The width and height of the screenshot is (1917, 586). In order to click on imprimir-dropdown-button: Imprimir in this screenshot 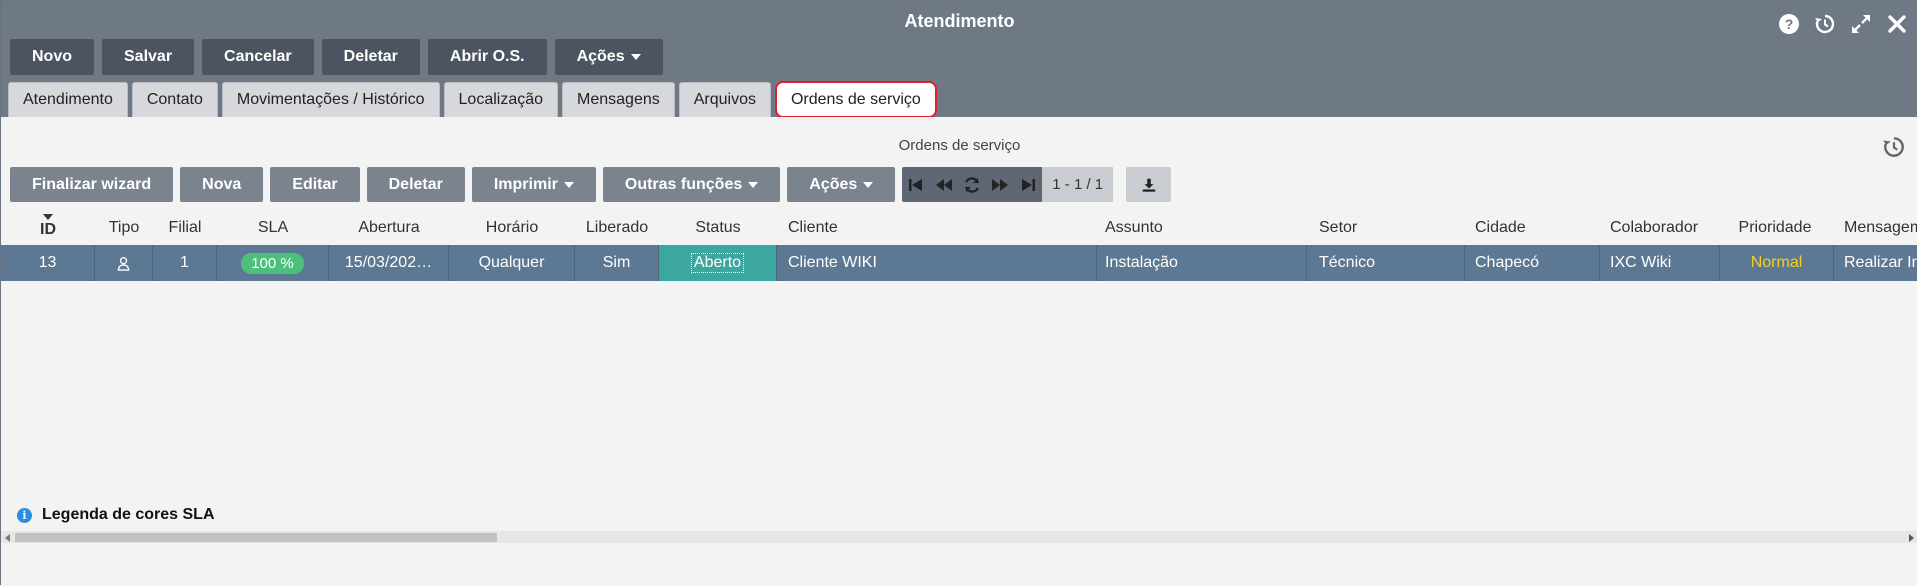, I will do `click(533, 184)`.